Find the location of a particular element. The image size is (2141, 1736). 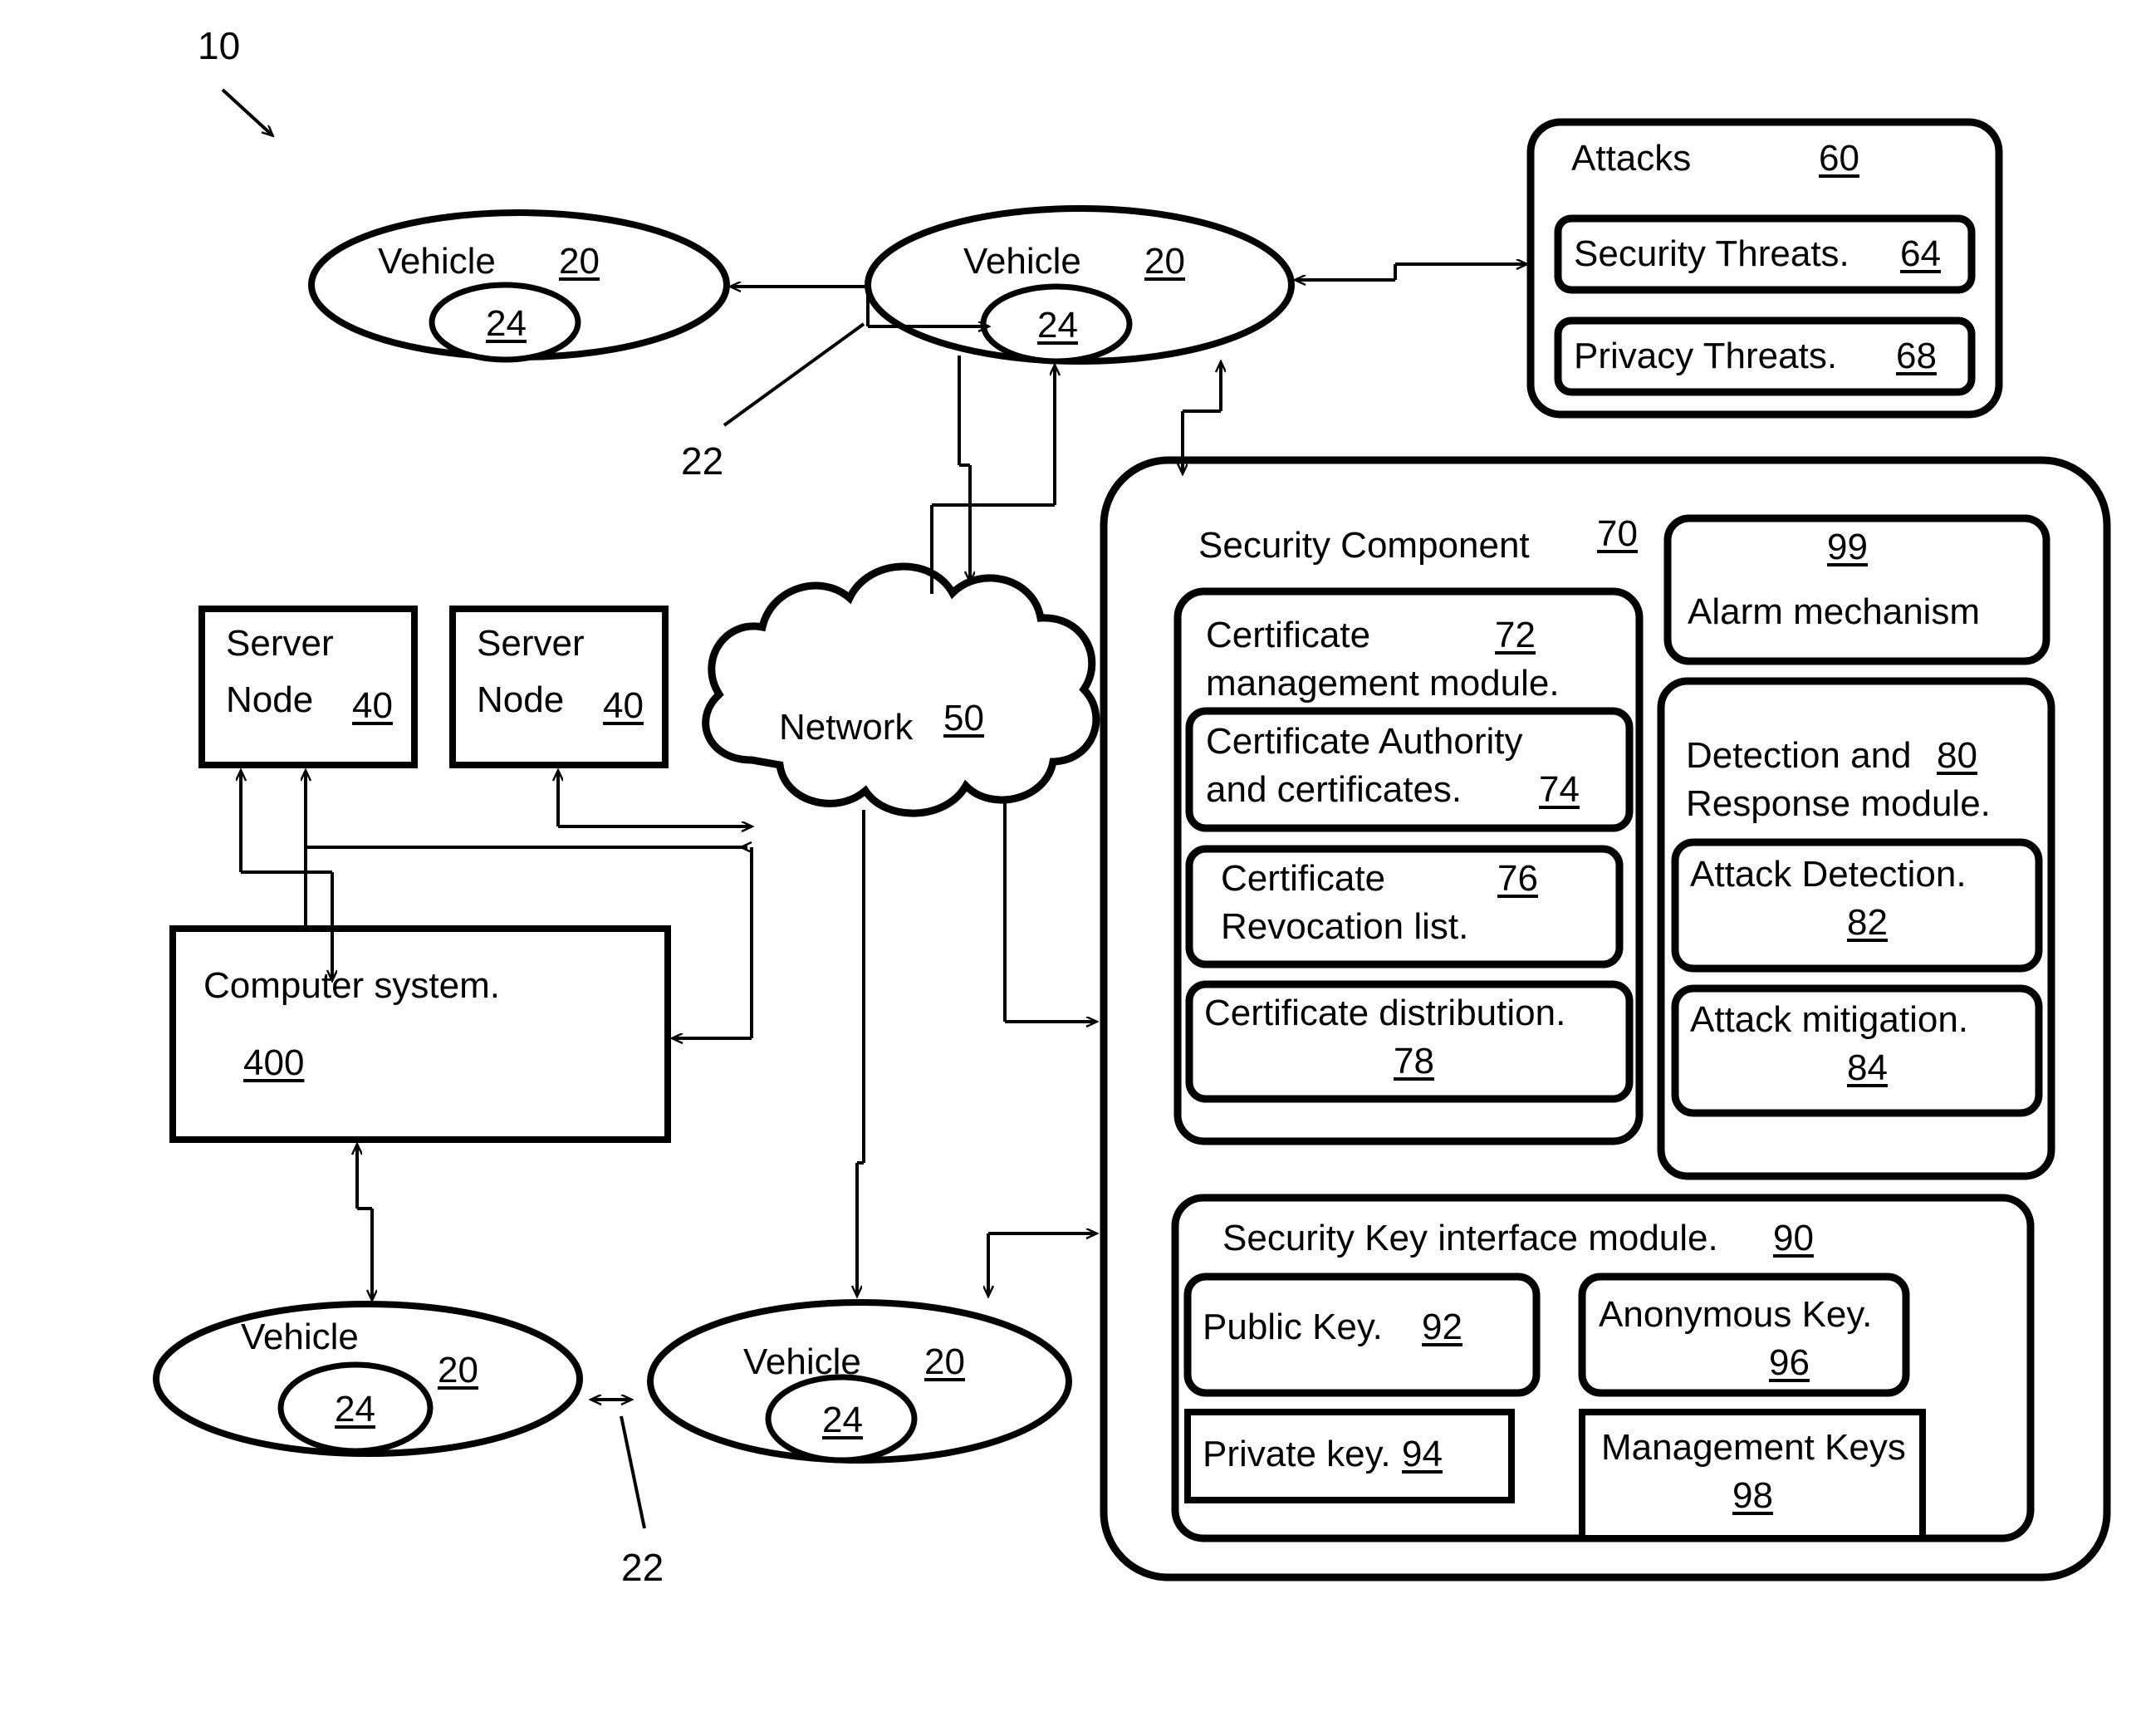

certificate-module-line2: management module. is located at coordinates (1383, 683).